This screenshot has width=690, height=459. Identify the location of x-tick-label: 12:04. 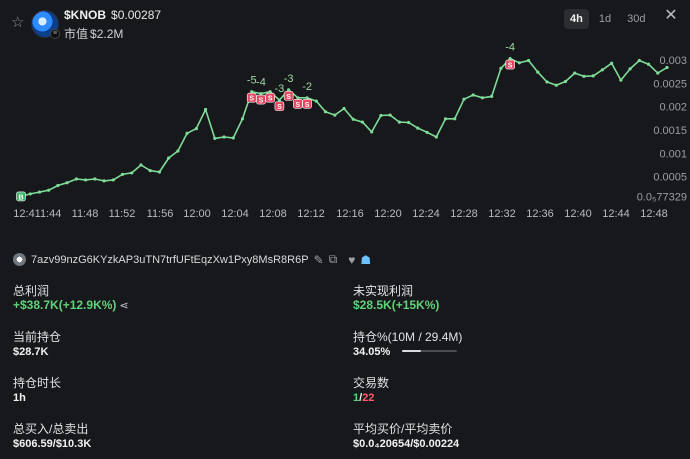
(235, 214).